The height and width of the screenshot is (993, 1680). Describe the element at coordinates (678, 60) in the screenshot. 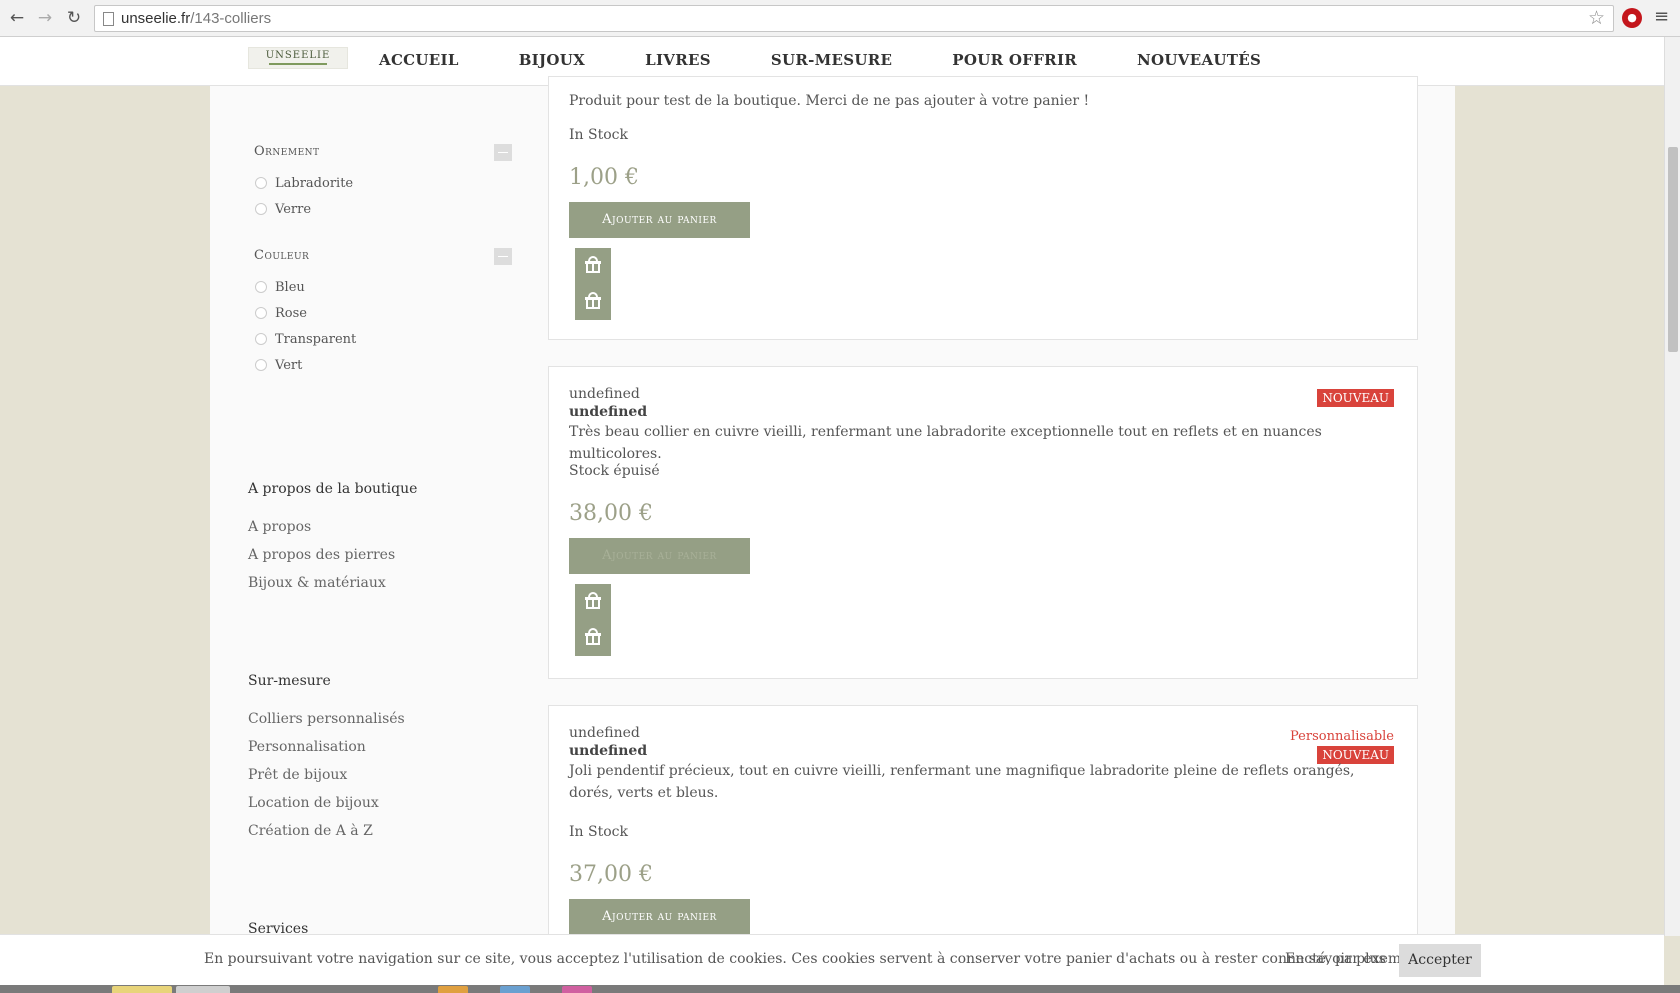

I see `nav-livres: LIVRES` at that location.